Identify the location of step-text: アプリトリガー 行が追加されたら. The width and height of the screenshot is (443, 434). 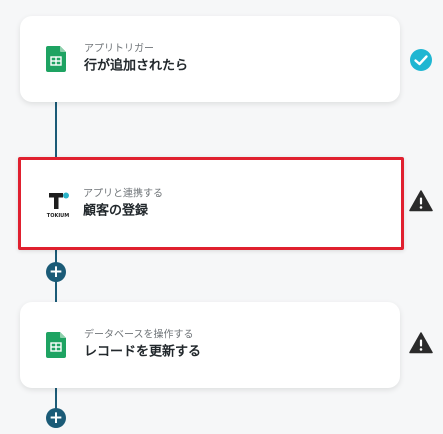
(136, 59).